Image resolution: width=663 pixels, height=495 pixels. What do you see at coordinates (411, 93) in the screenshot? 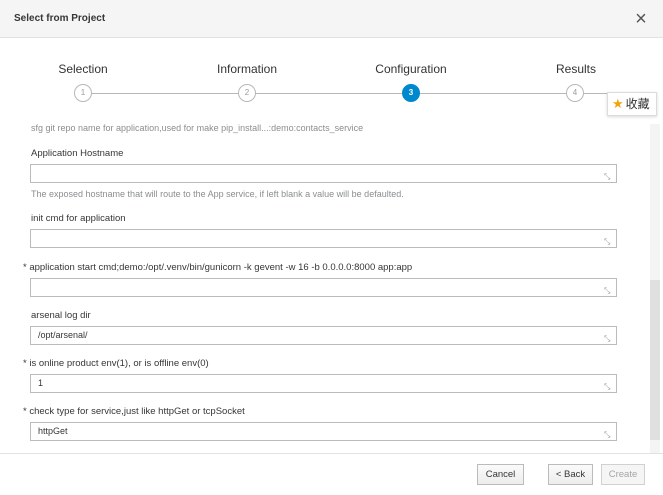
I see `step-circle-3: 3` at bounding box center [411, 93].